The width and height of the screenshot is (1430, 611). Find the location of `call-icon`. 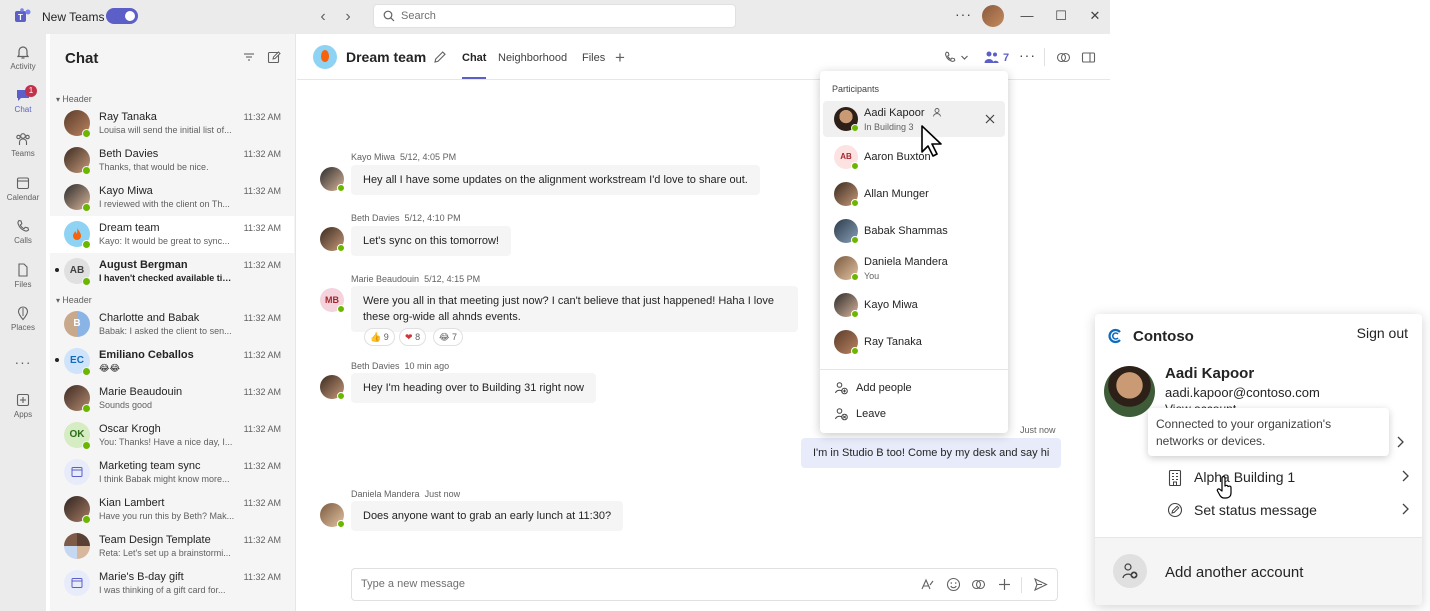

call-icon is located at coordinates (950, 57).